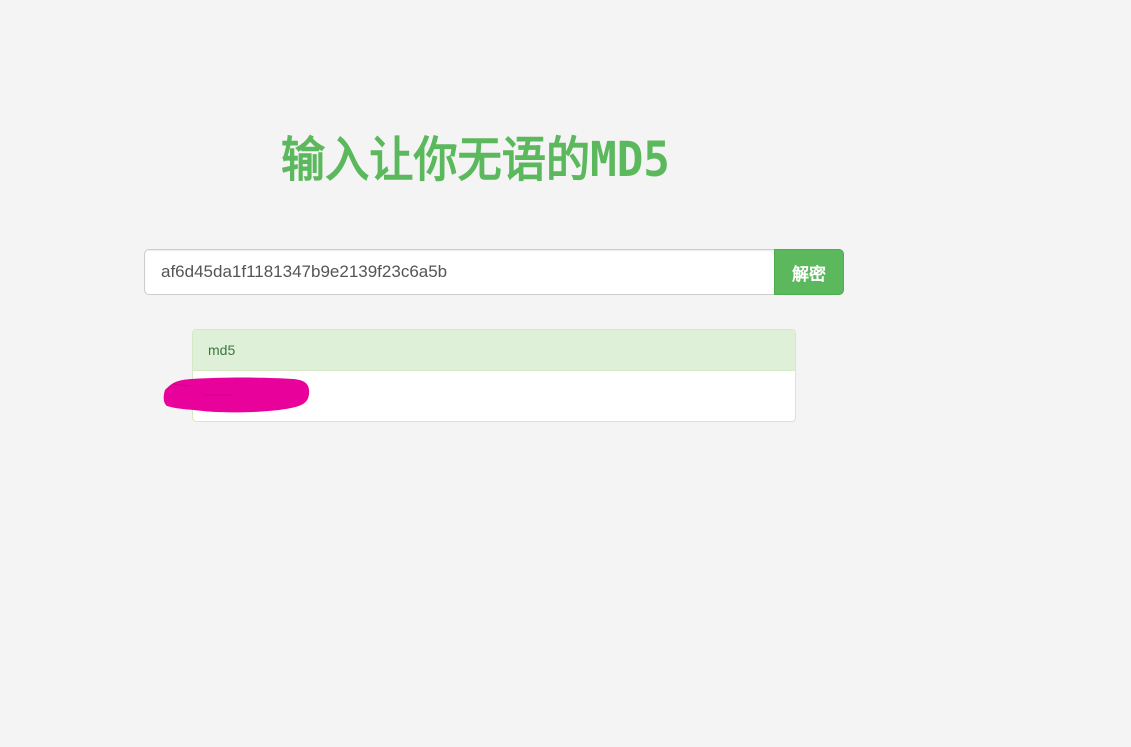  Describe the element at coordinates (494, 396) in the screenshot. I see `result-panel-body: hoanguyen` at that location.